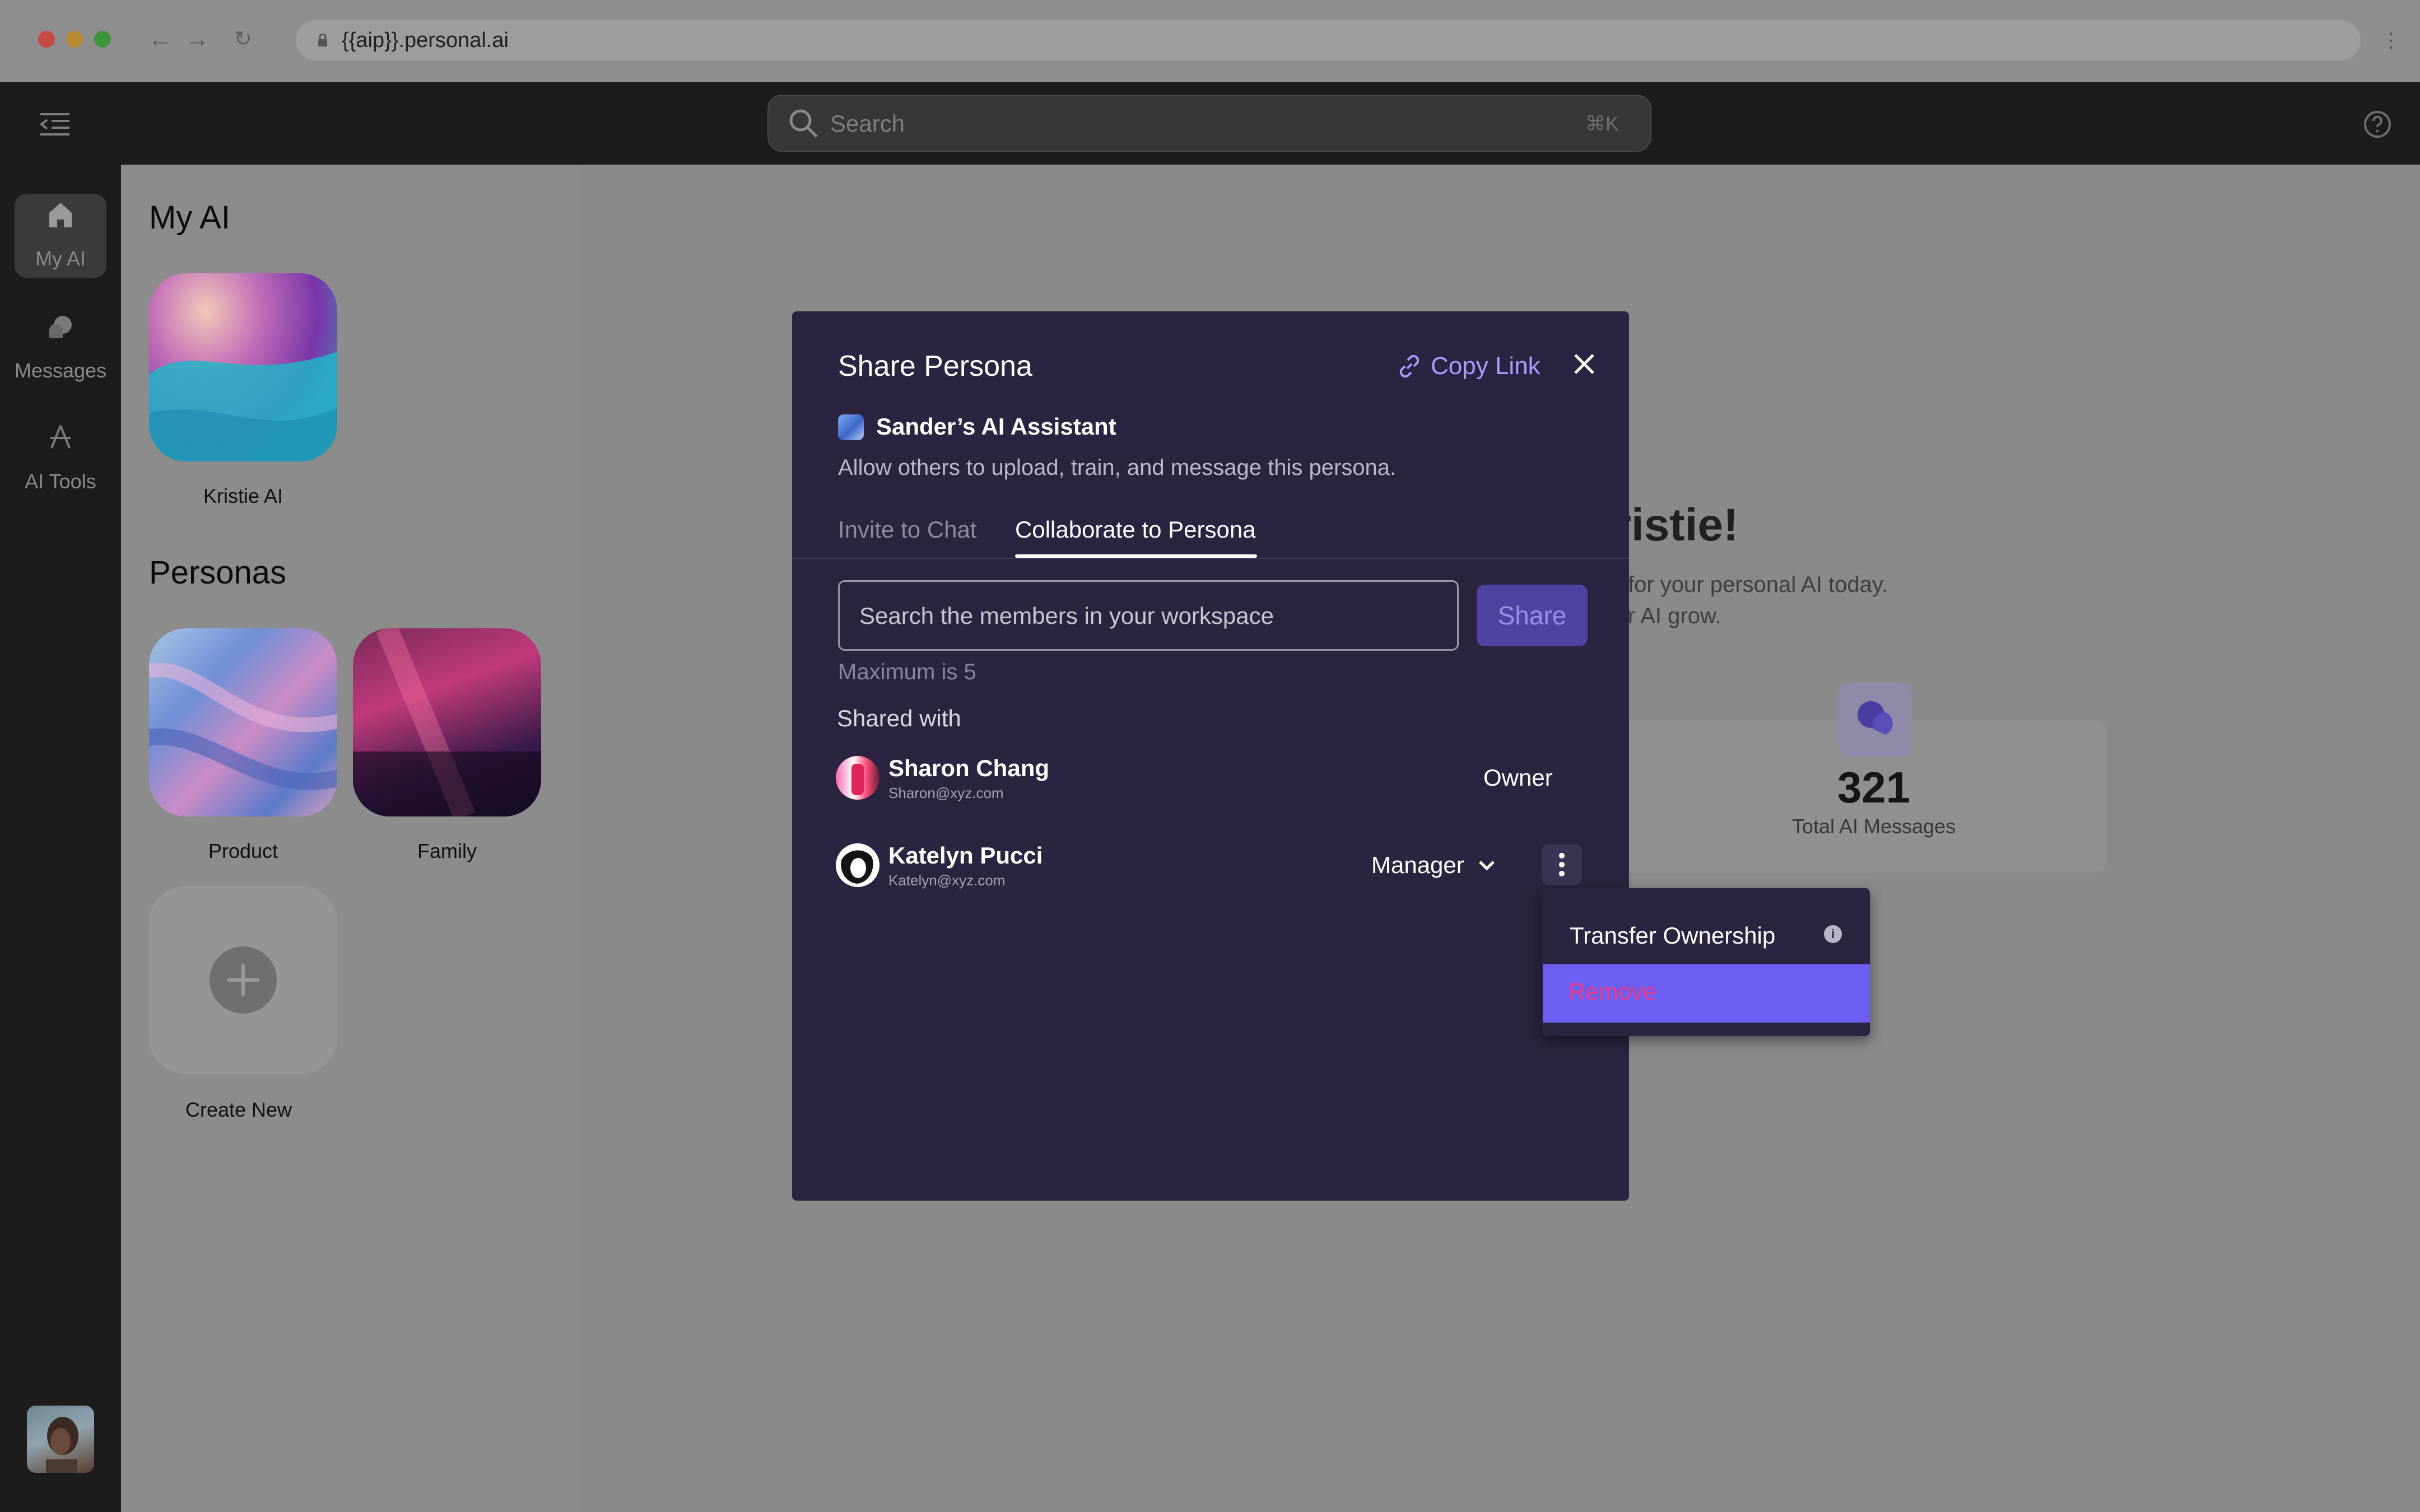 Image resolution: width=2420 pixels, height=1512 pixels. Describe the element at coordinates (61, 1439) in the screenshot. I see `user-avatar` at that location.